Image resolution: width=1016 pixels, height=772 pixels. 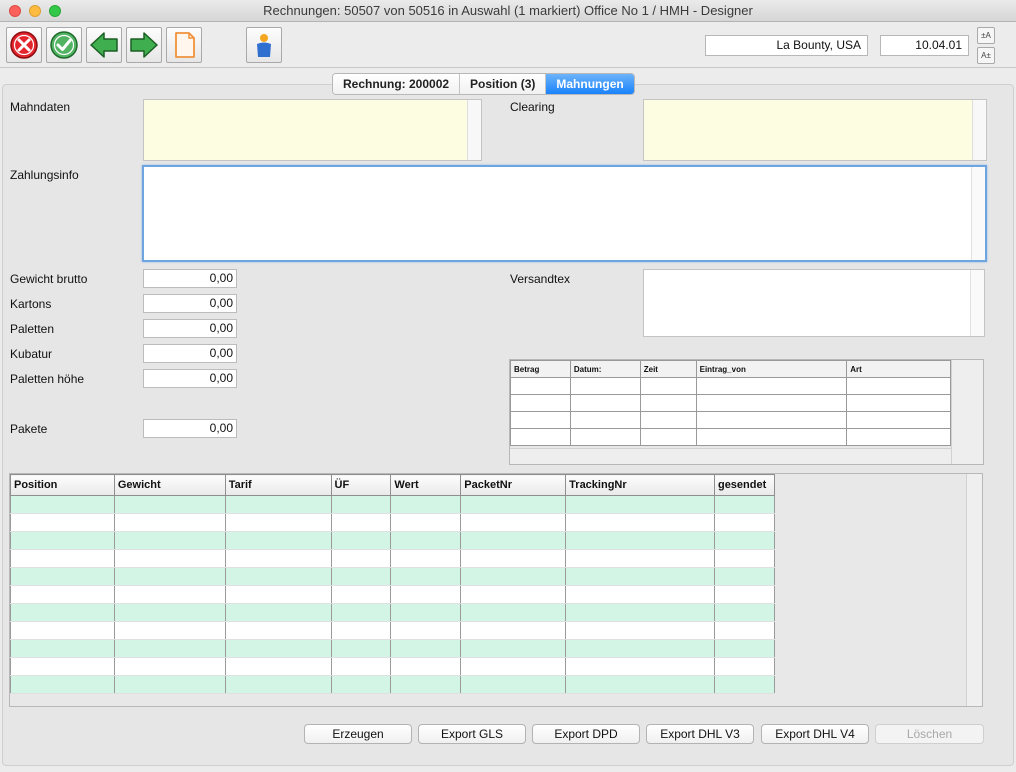 I want to click on kubatur-field: 0,00, so click(x=190, y=353).